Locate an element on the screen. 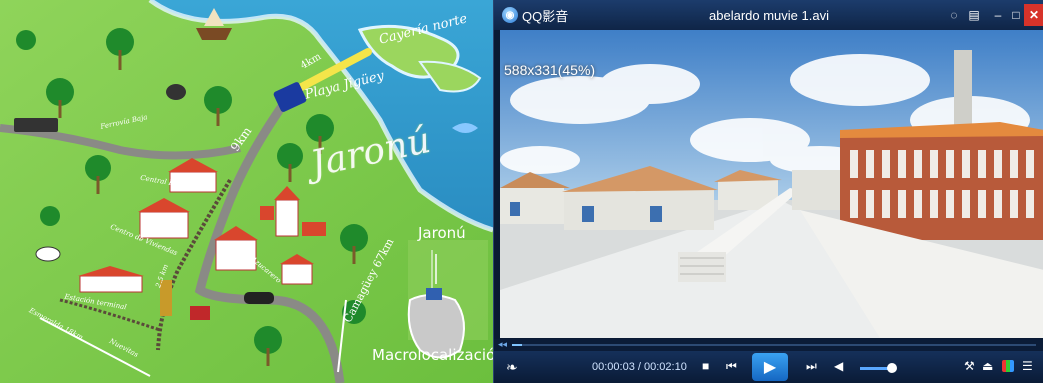 This screenshot has width=1043, height=383. title-bar: ◉ QQ影音 abelardo muvie 1.avi ◌ ▤ – □ ✕ is located at coordinates (768, 15).